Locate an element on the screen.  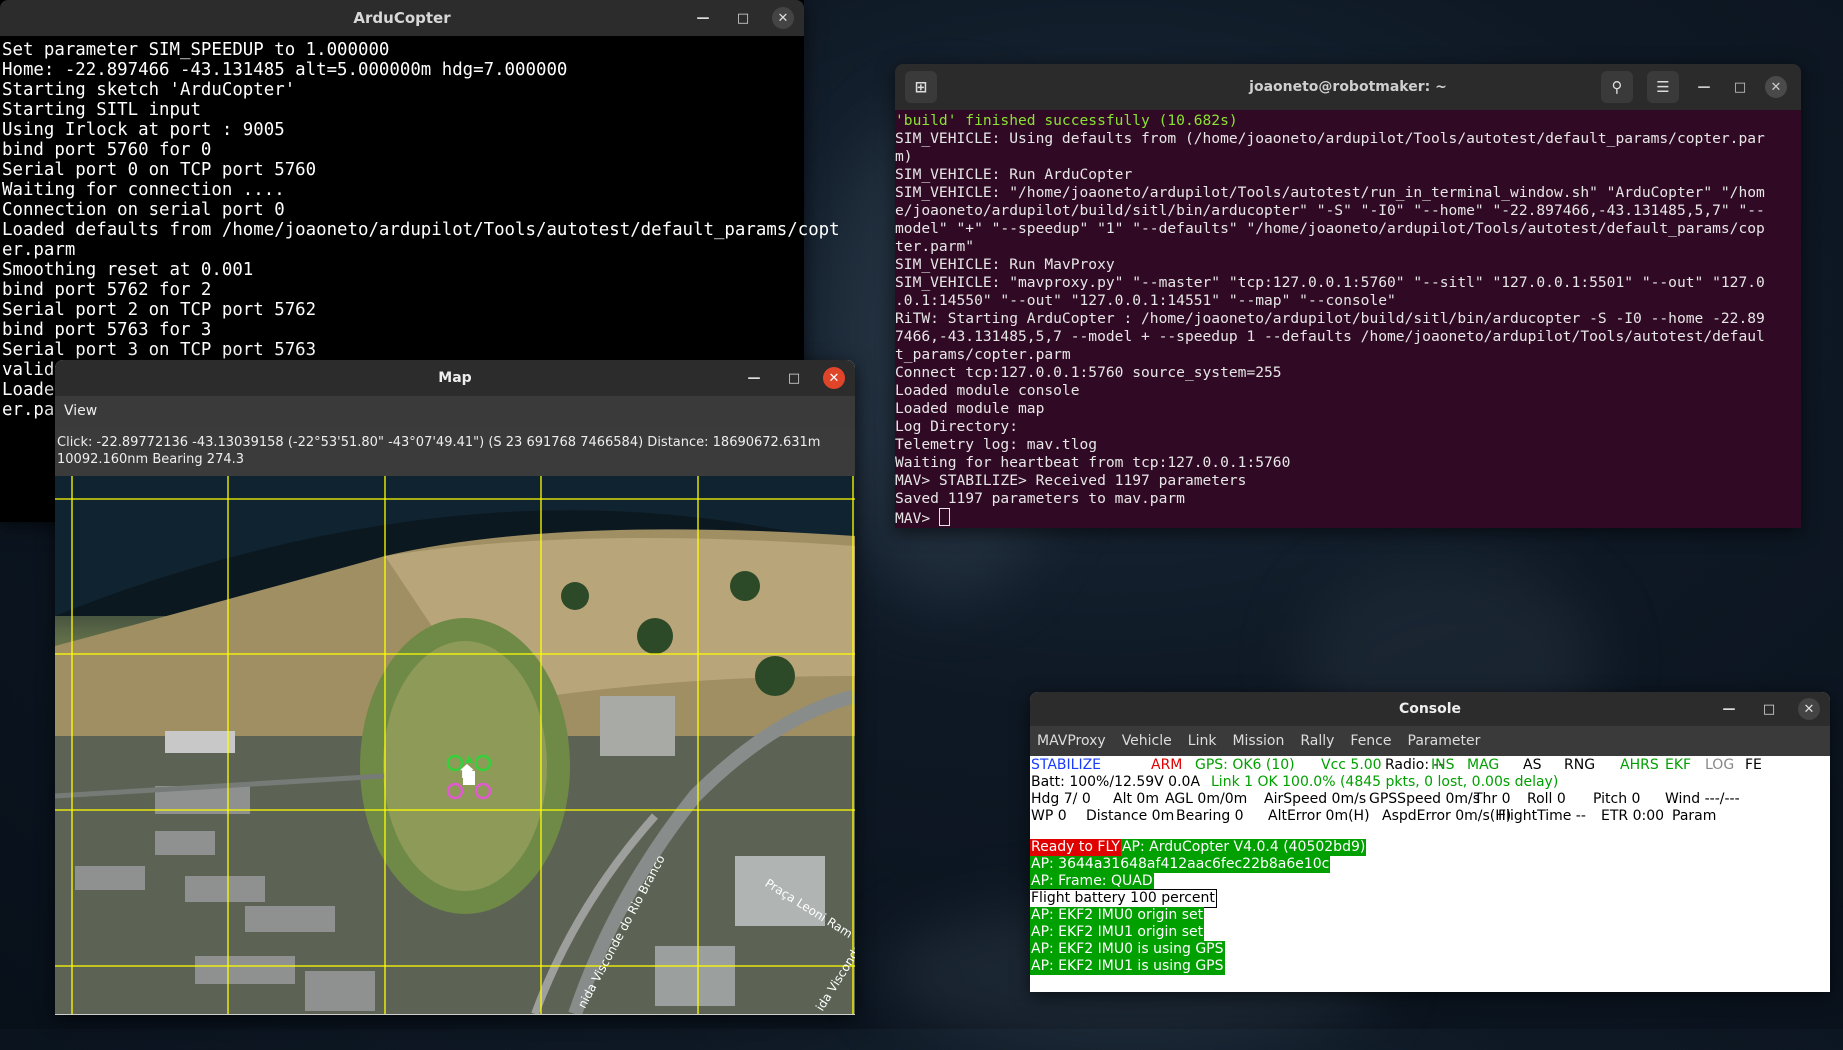
status-item: AspdError 0m/s(H) is located at coordinates (1447, 816).